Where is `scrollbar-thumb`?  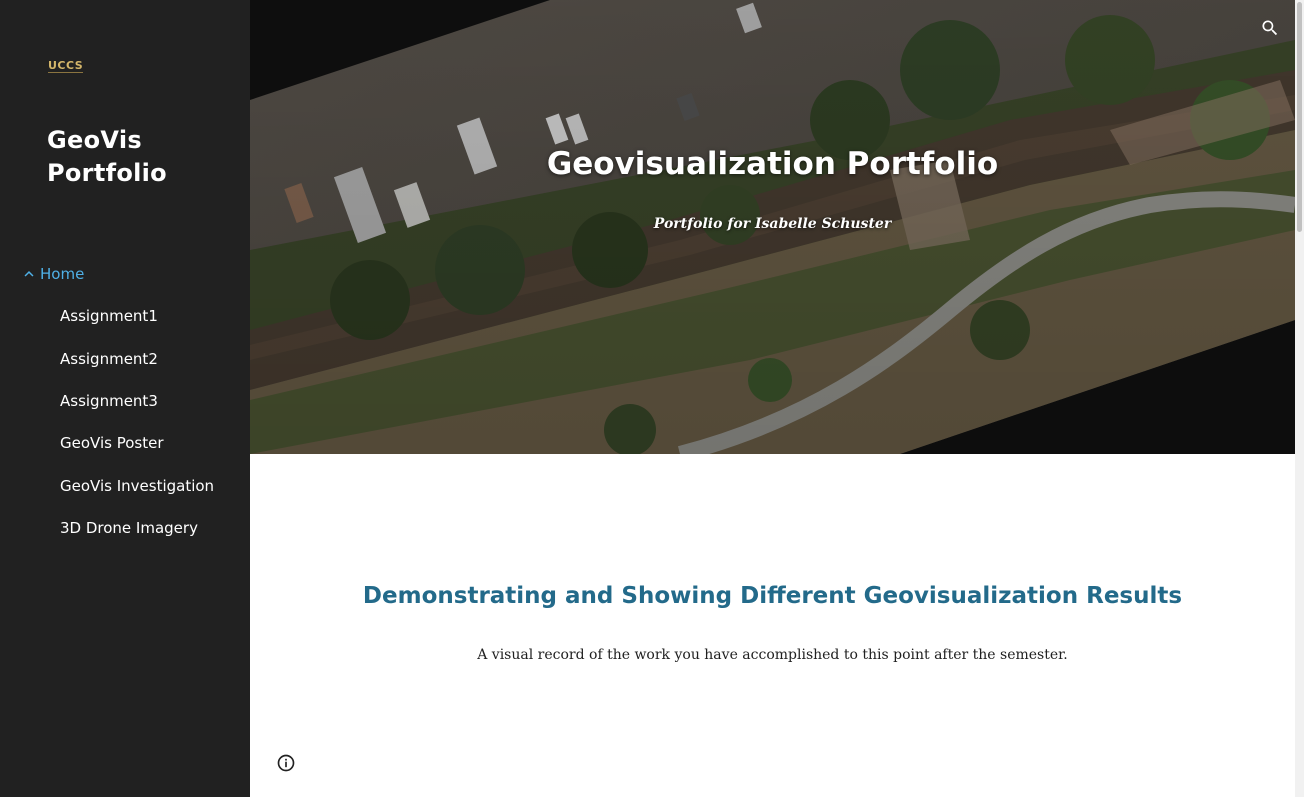 scrollbar-thumb is located at coordinates (1299, 117).